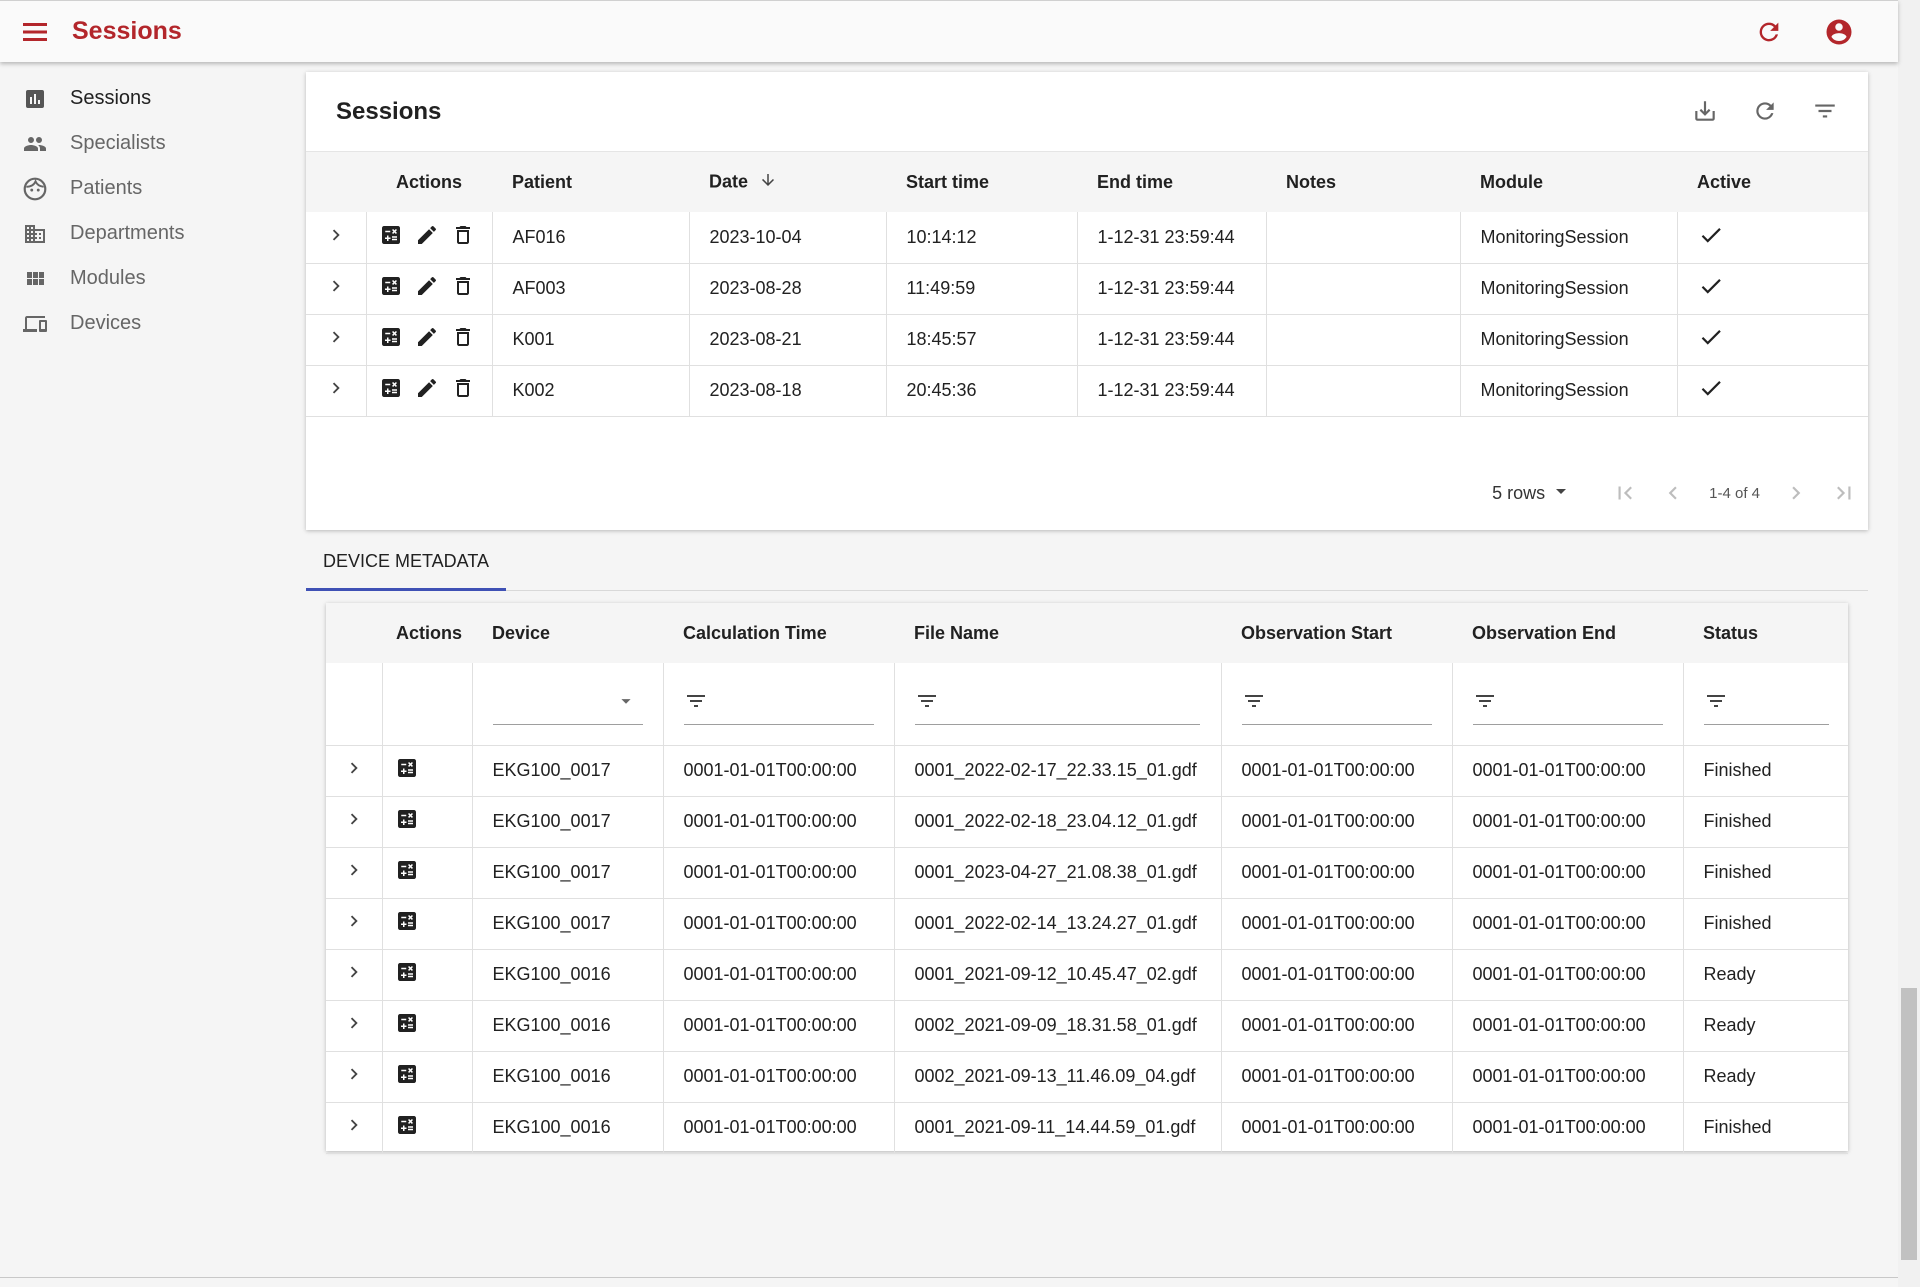 This screenshot has height=1287, width=1920. What do you see at coordinates (778, 633) in the screenshot?
I see `col-calculation-time: Calculation Time` at bounding box center [778, 633].